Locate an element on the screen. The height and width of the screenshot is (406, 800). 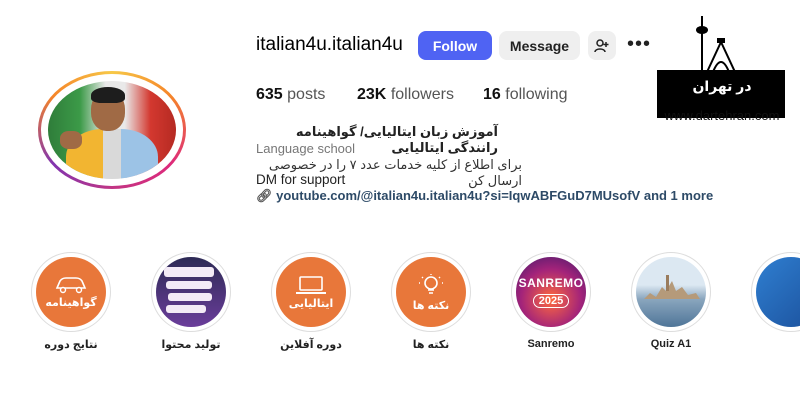
avatar-ring-gap is located at coordinates (112, 130).